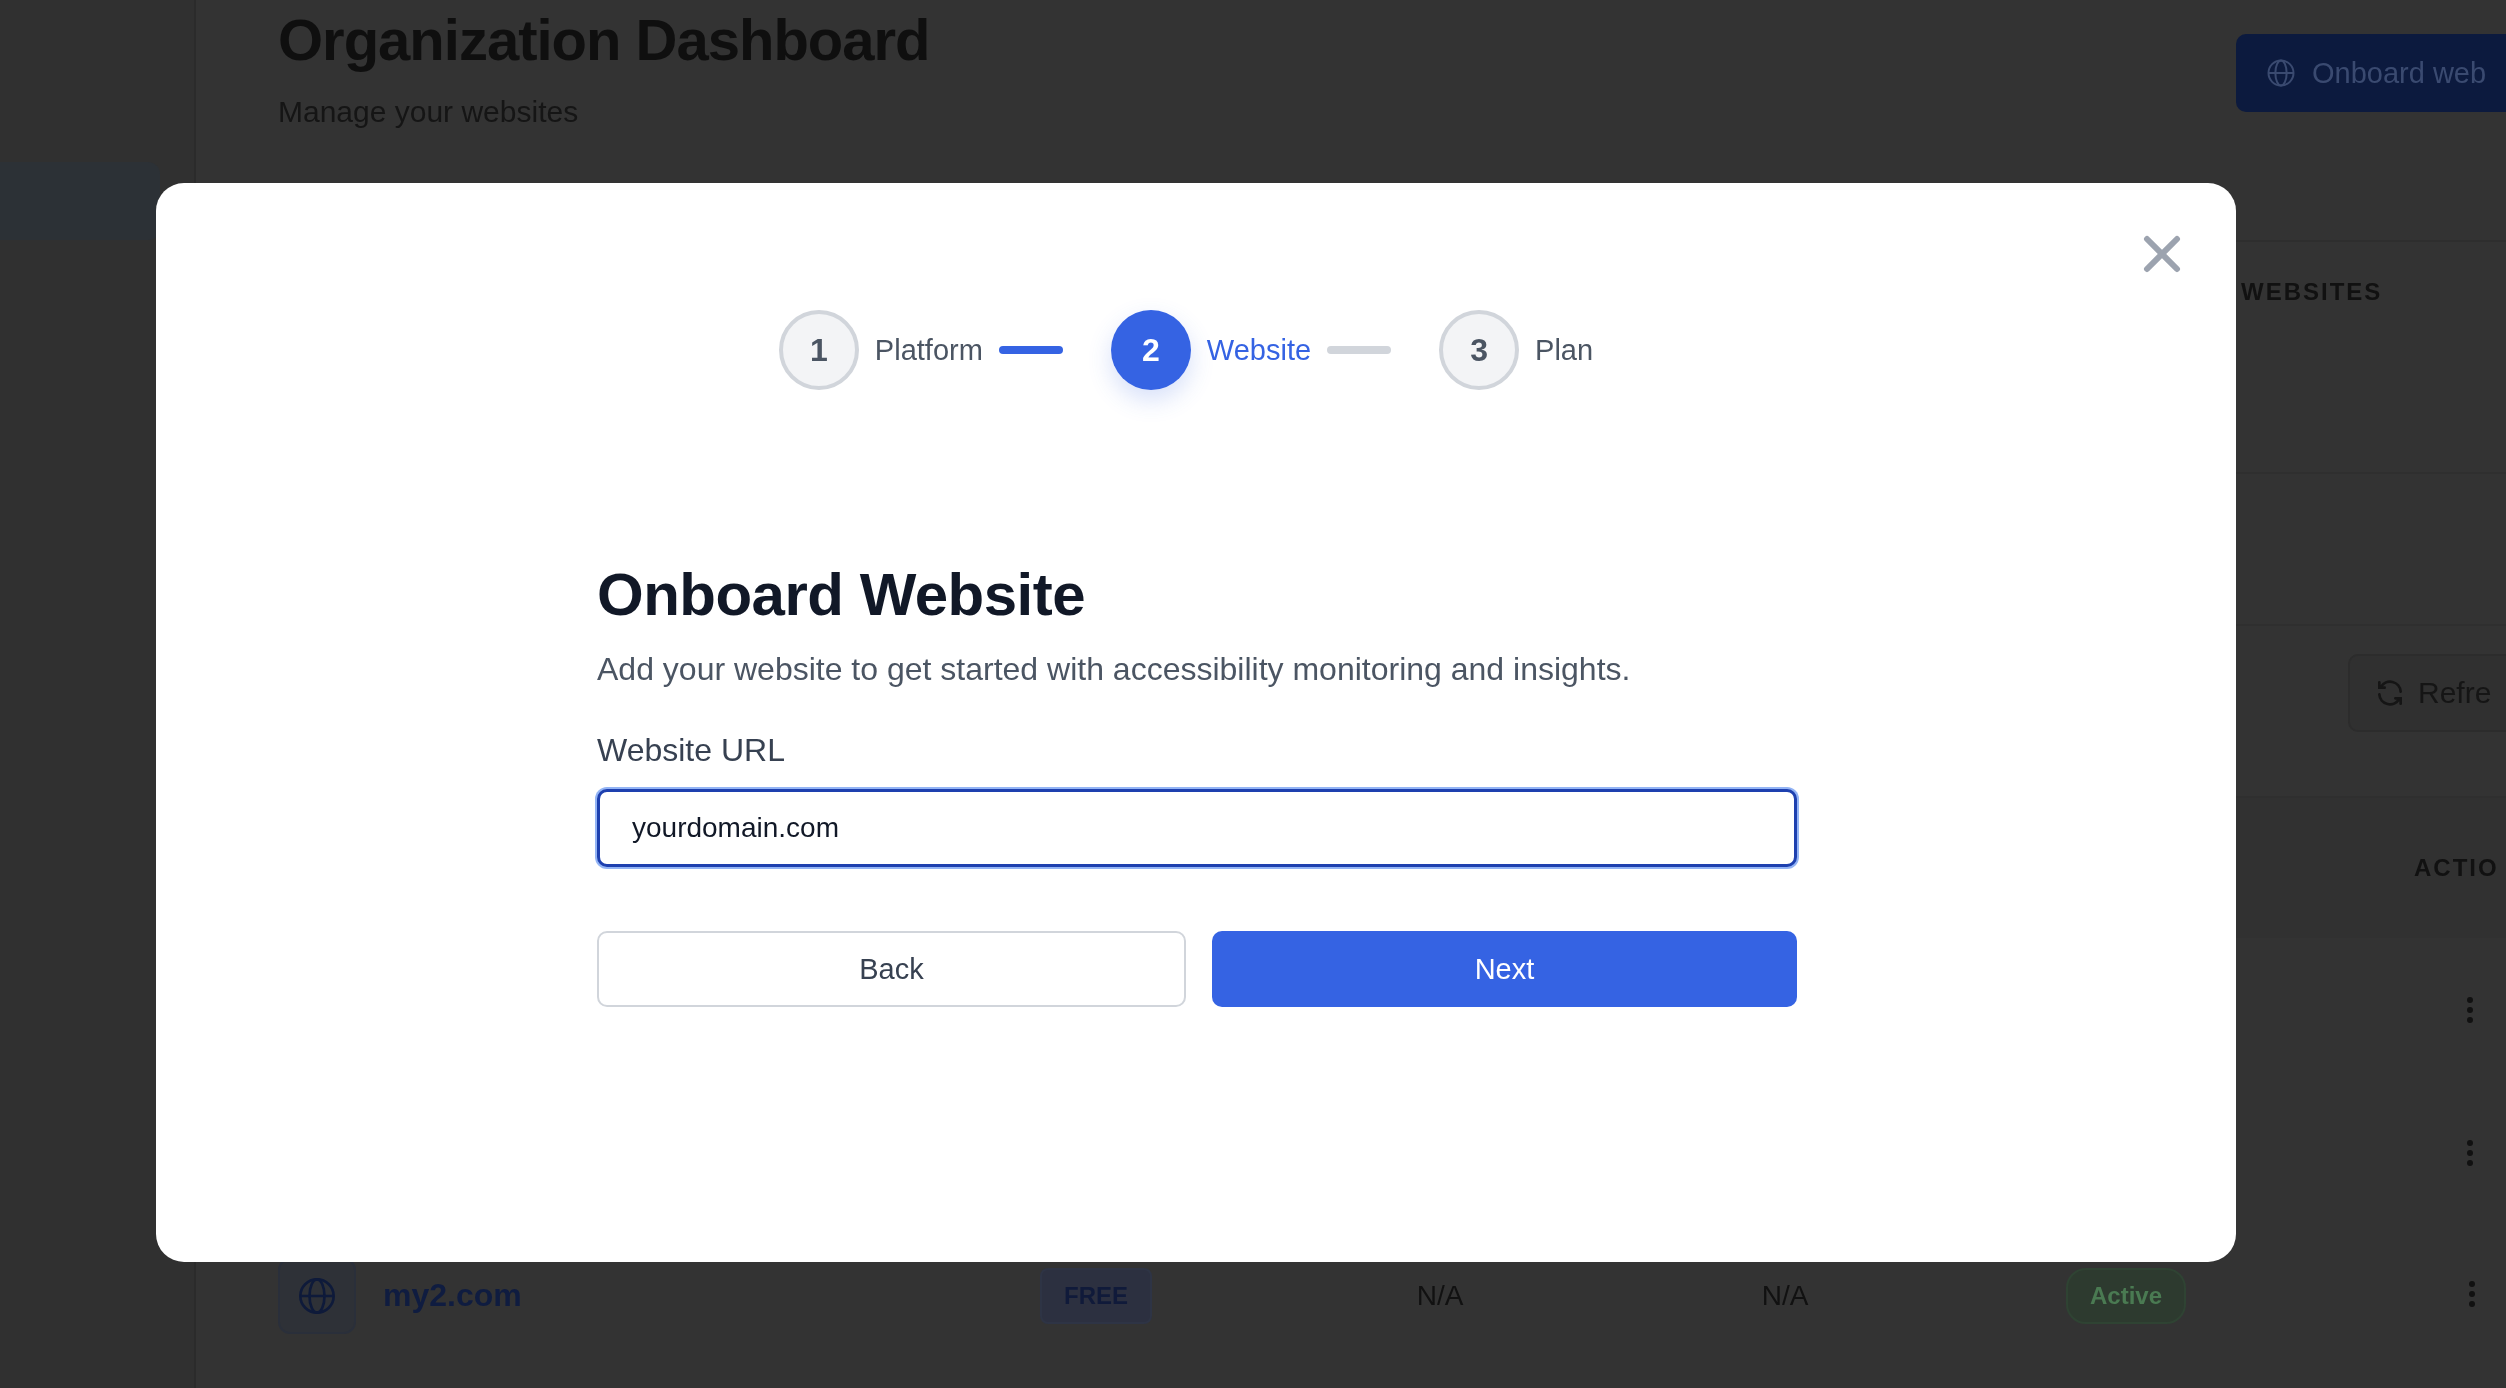 The height and width of the screenshot is (1388, 2506). What do you see at coordinates (1114, 669) in the screenshot?
I see `dialog-description: Add your website to get started with accessibility monitoring and insights.` at bounding box center [1114, 669].